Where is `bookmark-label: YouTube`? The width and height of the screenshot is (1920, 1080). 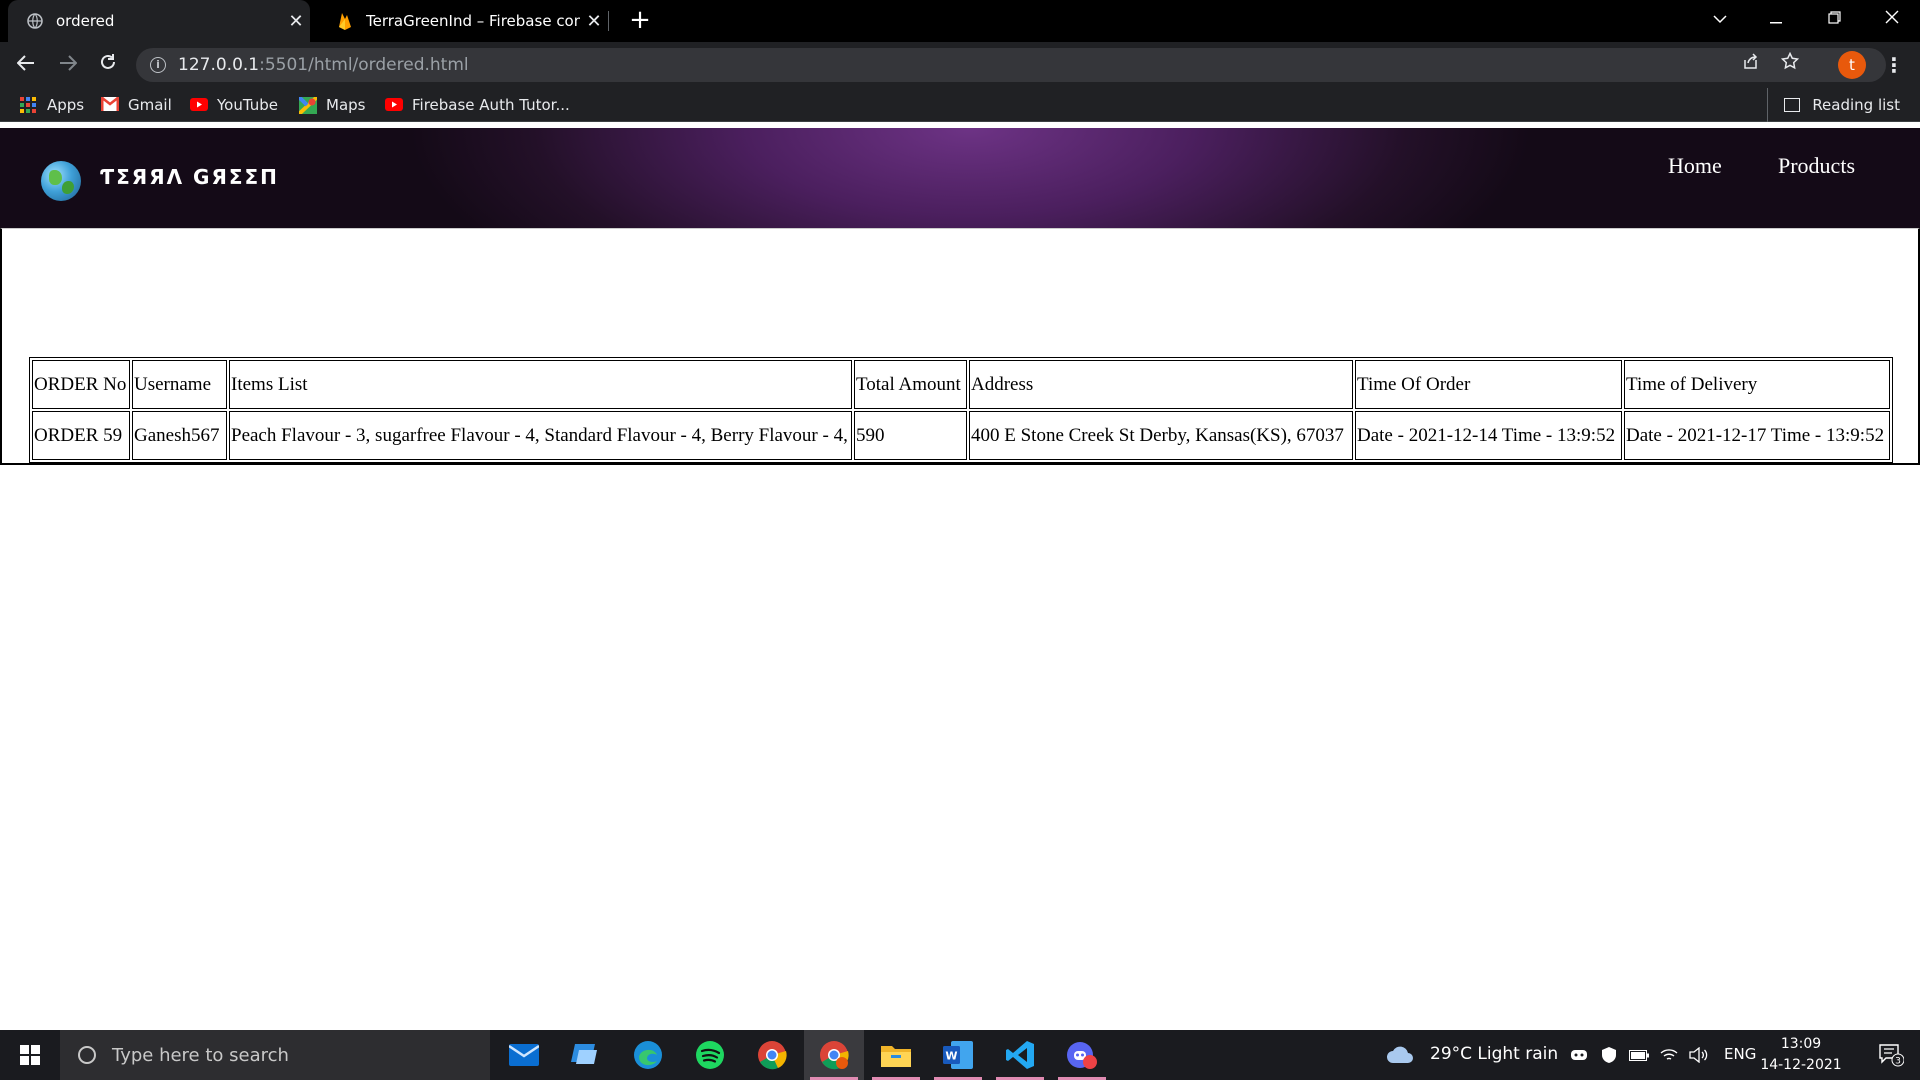
bookmark-label: YouTube is located at coordinates (247, 105).